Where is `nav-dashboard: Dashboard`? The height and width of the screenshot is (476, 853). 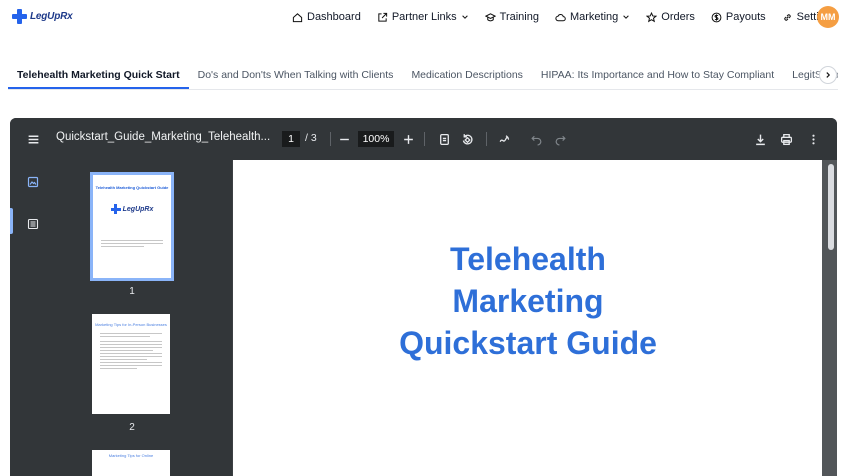 nav-dashboard: Dashboard is located at coordinates (326, 17).